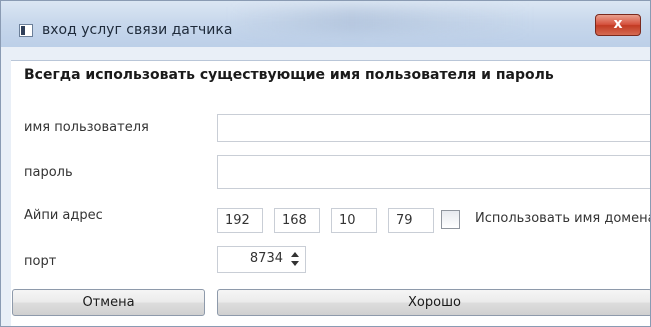  What do you see at coordinates (63, 215) in the screenshot?
I see `ip-address-label: Айпи адрес` at bounding box center [63, 215].